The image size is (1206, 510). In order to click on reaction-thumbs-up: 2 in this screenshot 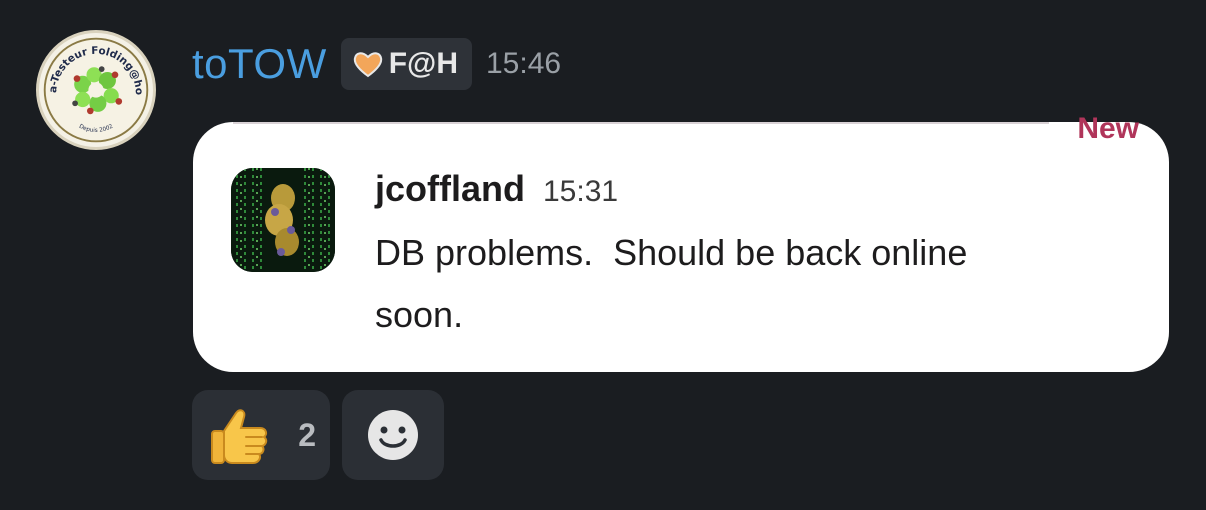, I will do `click(261, 435)`.